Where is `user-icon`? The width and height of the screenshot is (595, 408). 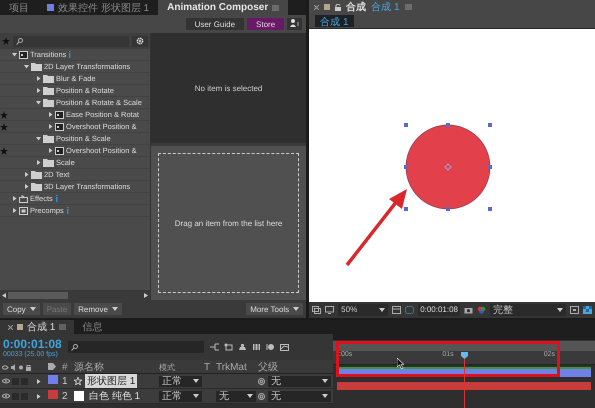 user-icon is located at coordinates (295, 23).